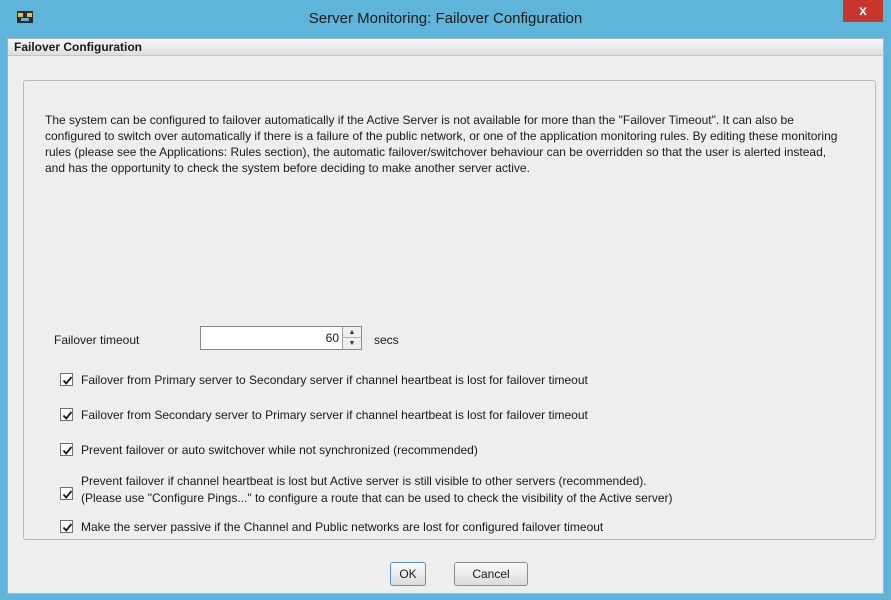  Describe the element at coordinates (332, 338) in the screenshot. I see `failover-timeout-input: 60` at that location.